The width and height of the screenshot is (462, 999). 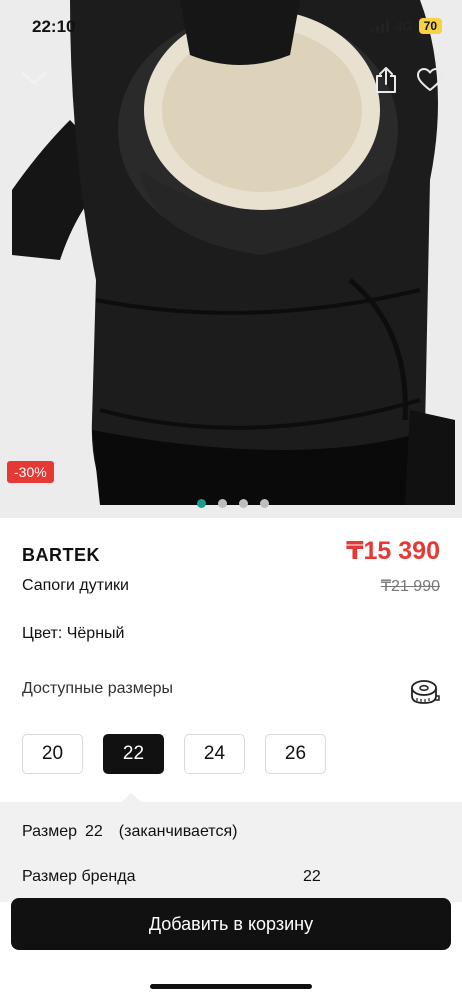 I want to click on status-indicators: 4G 70, so click(x=406, y=26).